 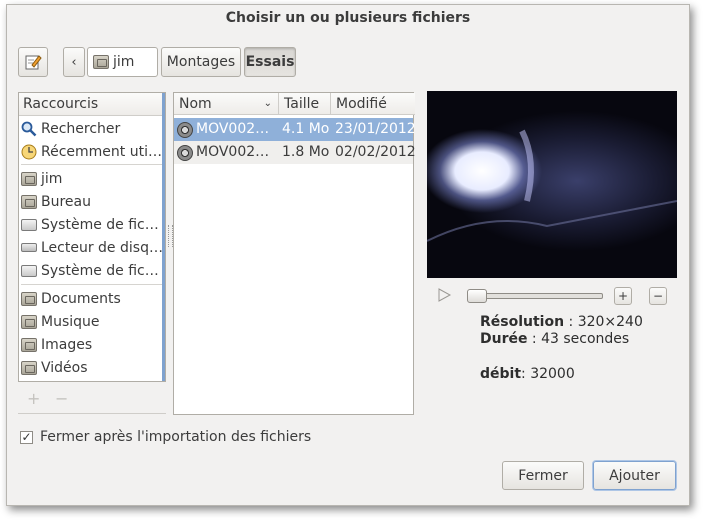 What do you see at coordinates (61, 398) in the screenshot?
I see `remove-bookmark-button: −` at bounding box center [61, 398].